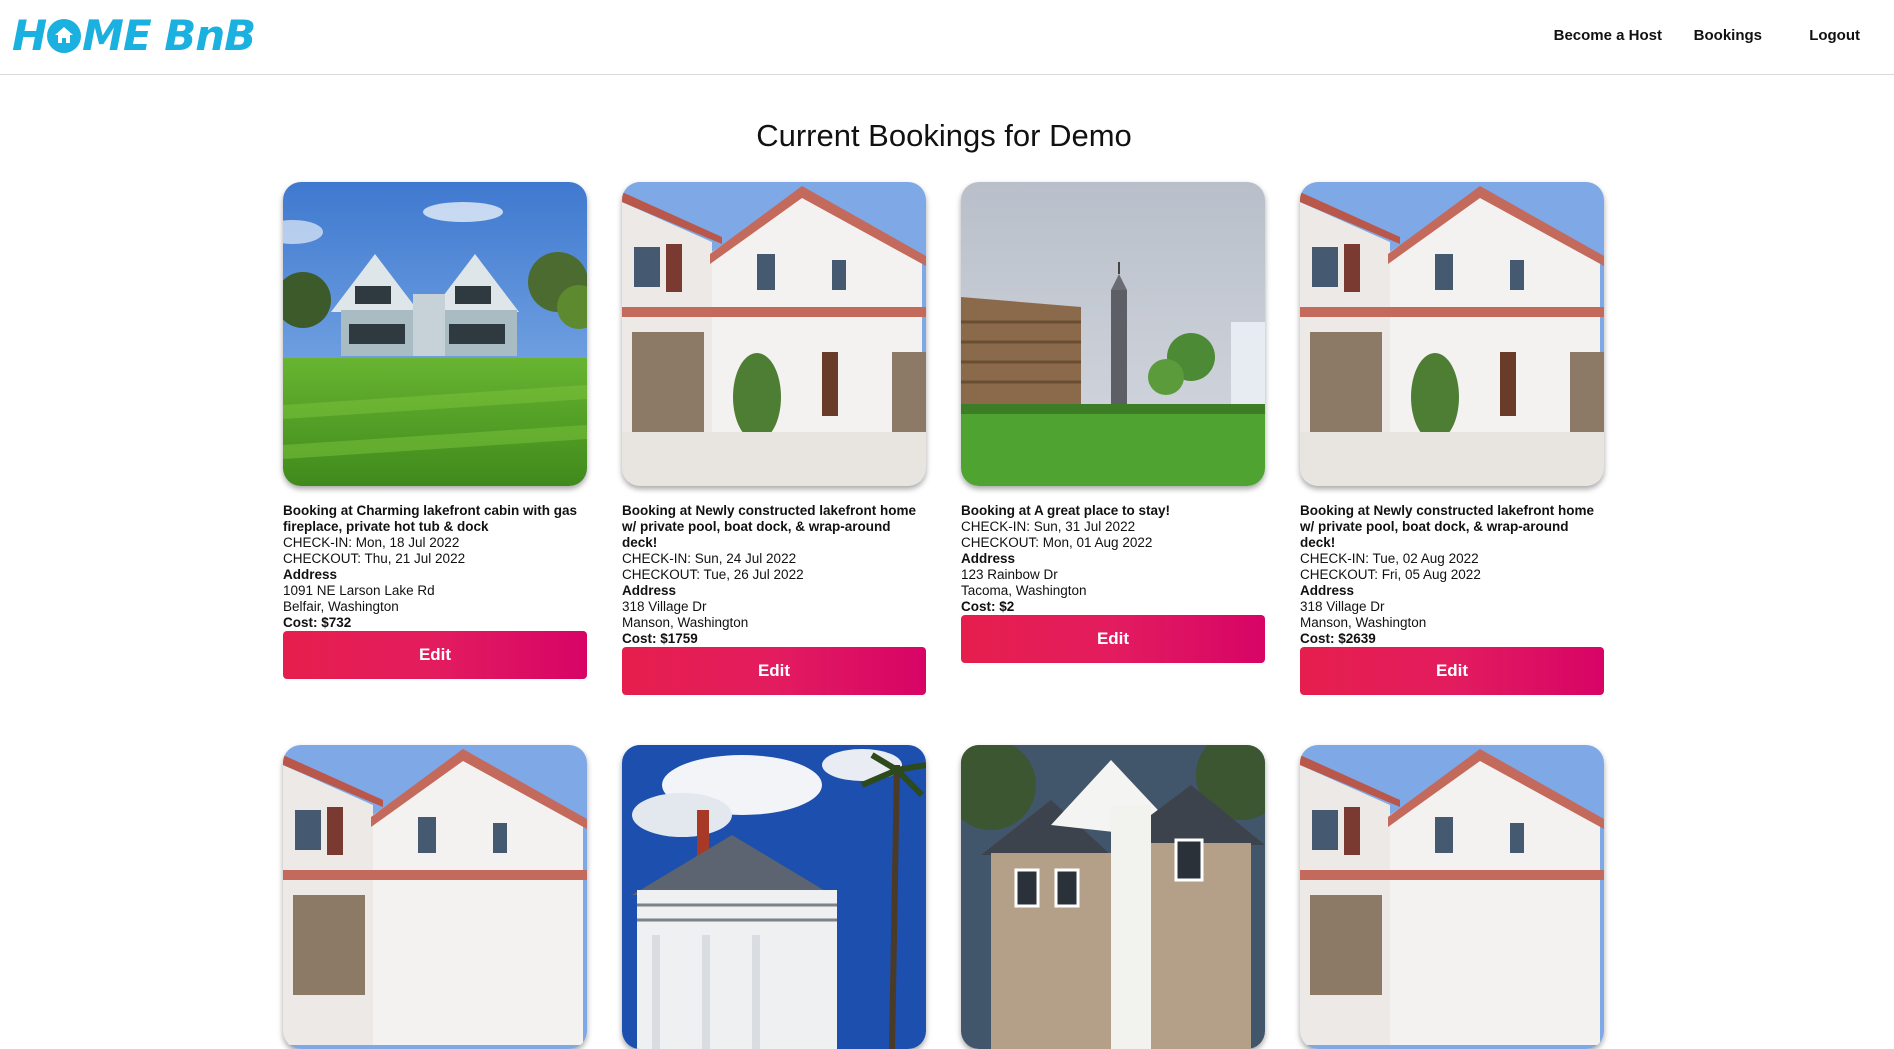 This screenshot has height=1049, width=1894. I want to click on logo-text-rest: ME BnB, so click(169, 35).